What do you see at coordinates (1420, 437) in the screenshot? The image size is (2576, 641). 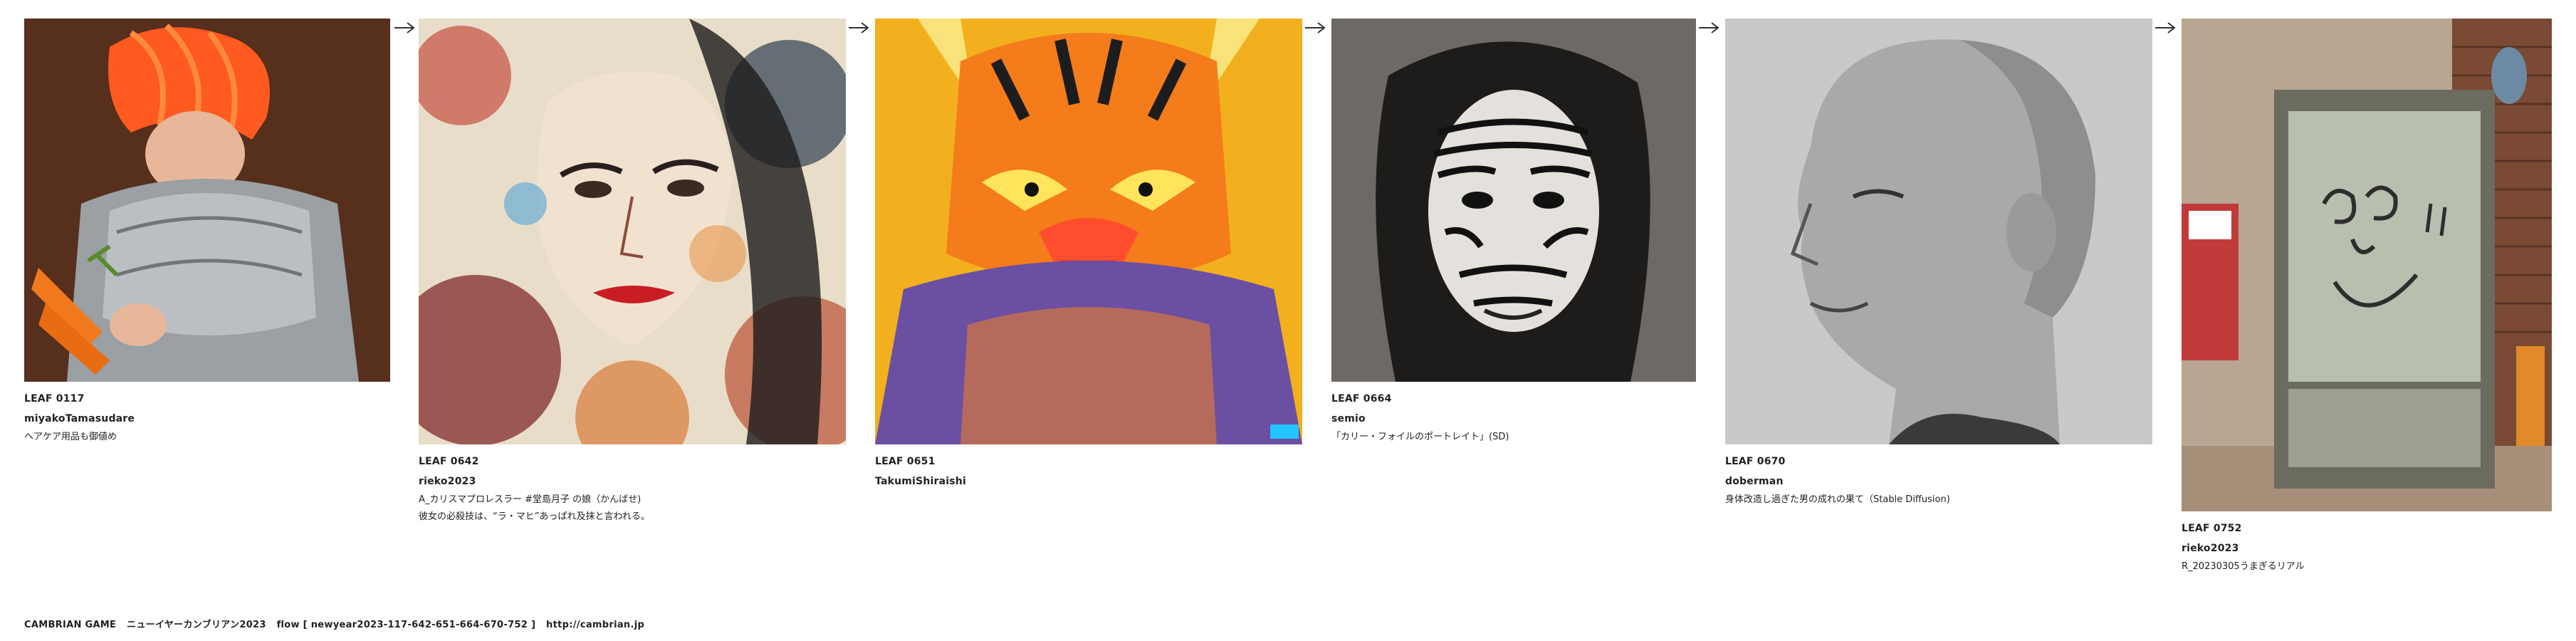 I see `leaf-caption: 「カリー・フォイルのポートレイト」(SD)` at bounding box center [1420, 437].